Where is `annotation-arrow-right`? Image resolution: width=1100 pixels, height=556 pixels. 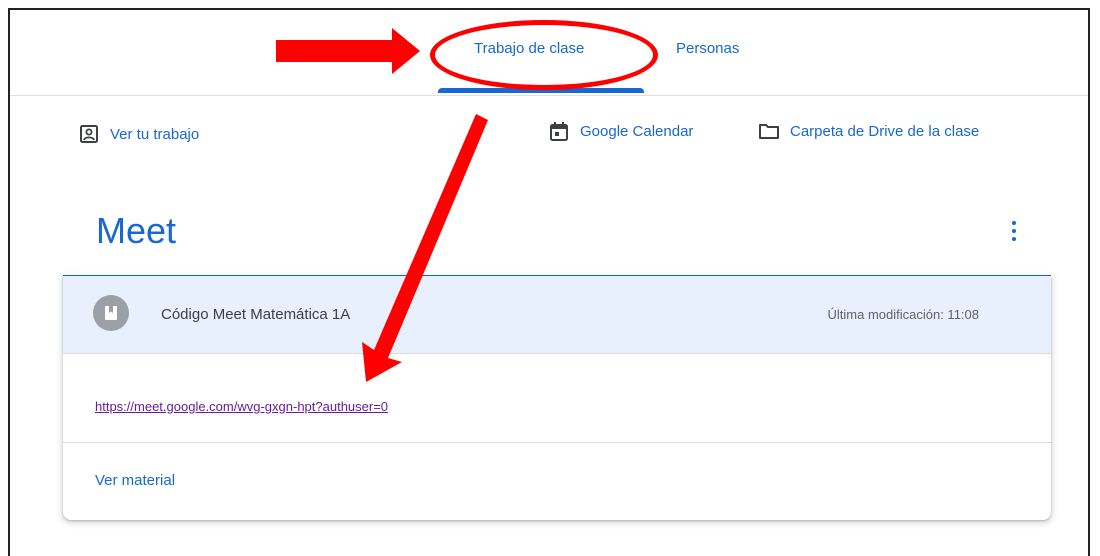 annotation-arrow-right is located at coordinates (348, 51).